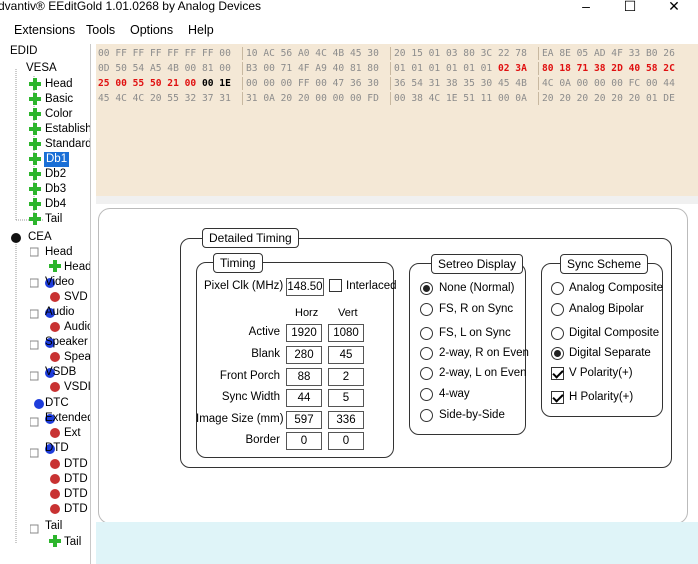  What do you see at coordinates (426, 415) in the screenshot?
I see `stereo-side-by-side-radio` at bounding box center [426, 415].